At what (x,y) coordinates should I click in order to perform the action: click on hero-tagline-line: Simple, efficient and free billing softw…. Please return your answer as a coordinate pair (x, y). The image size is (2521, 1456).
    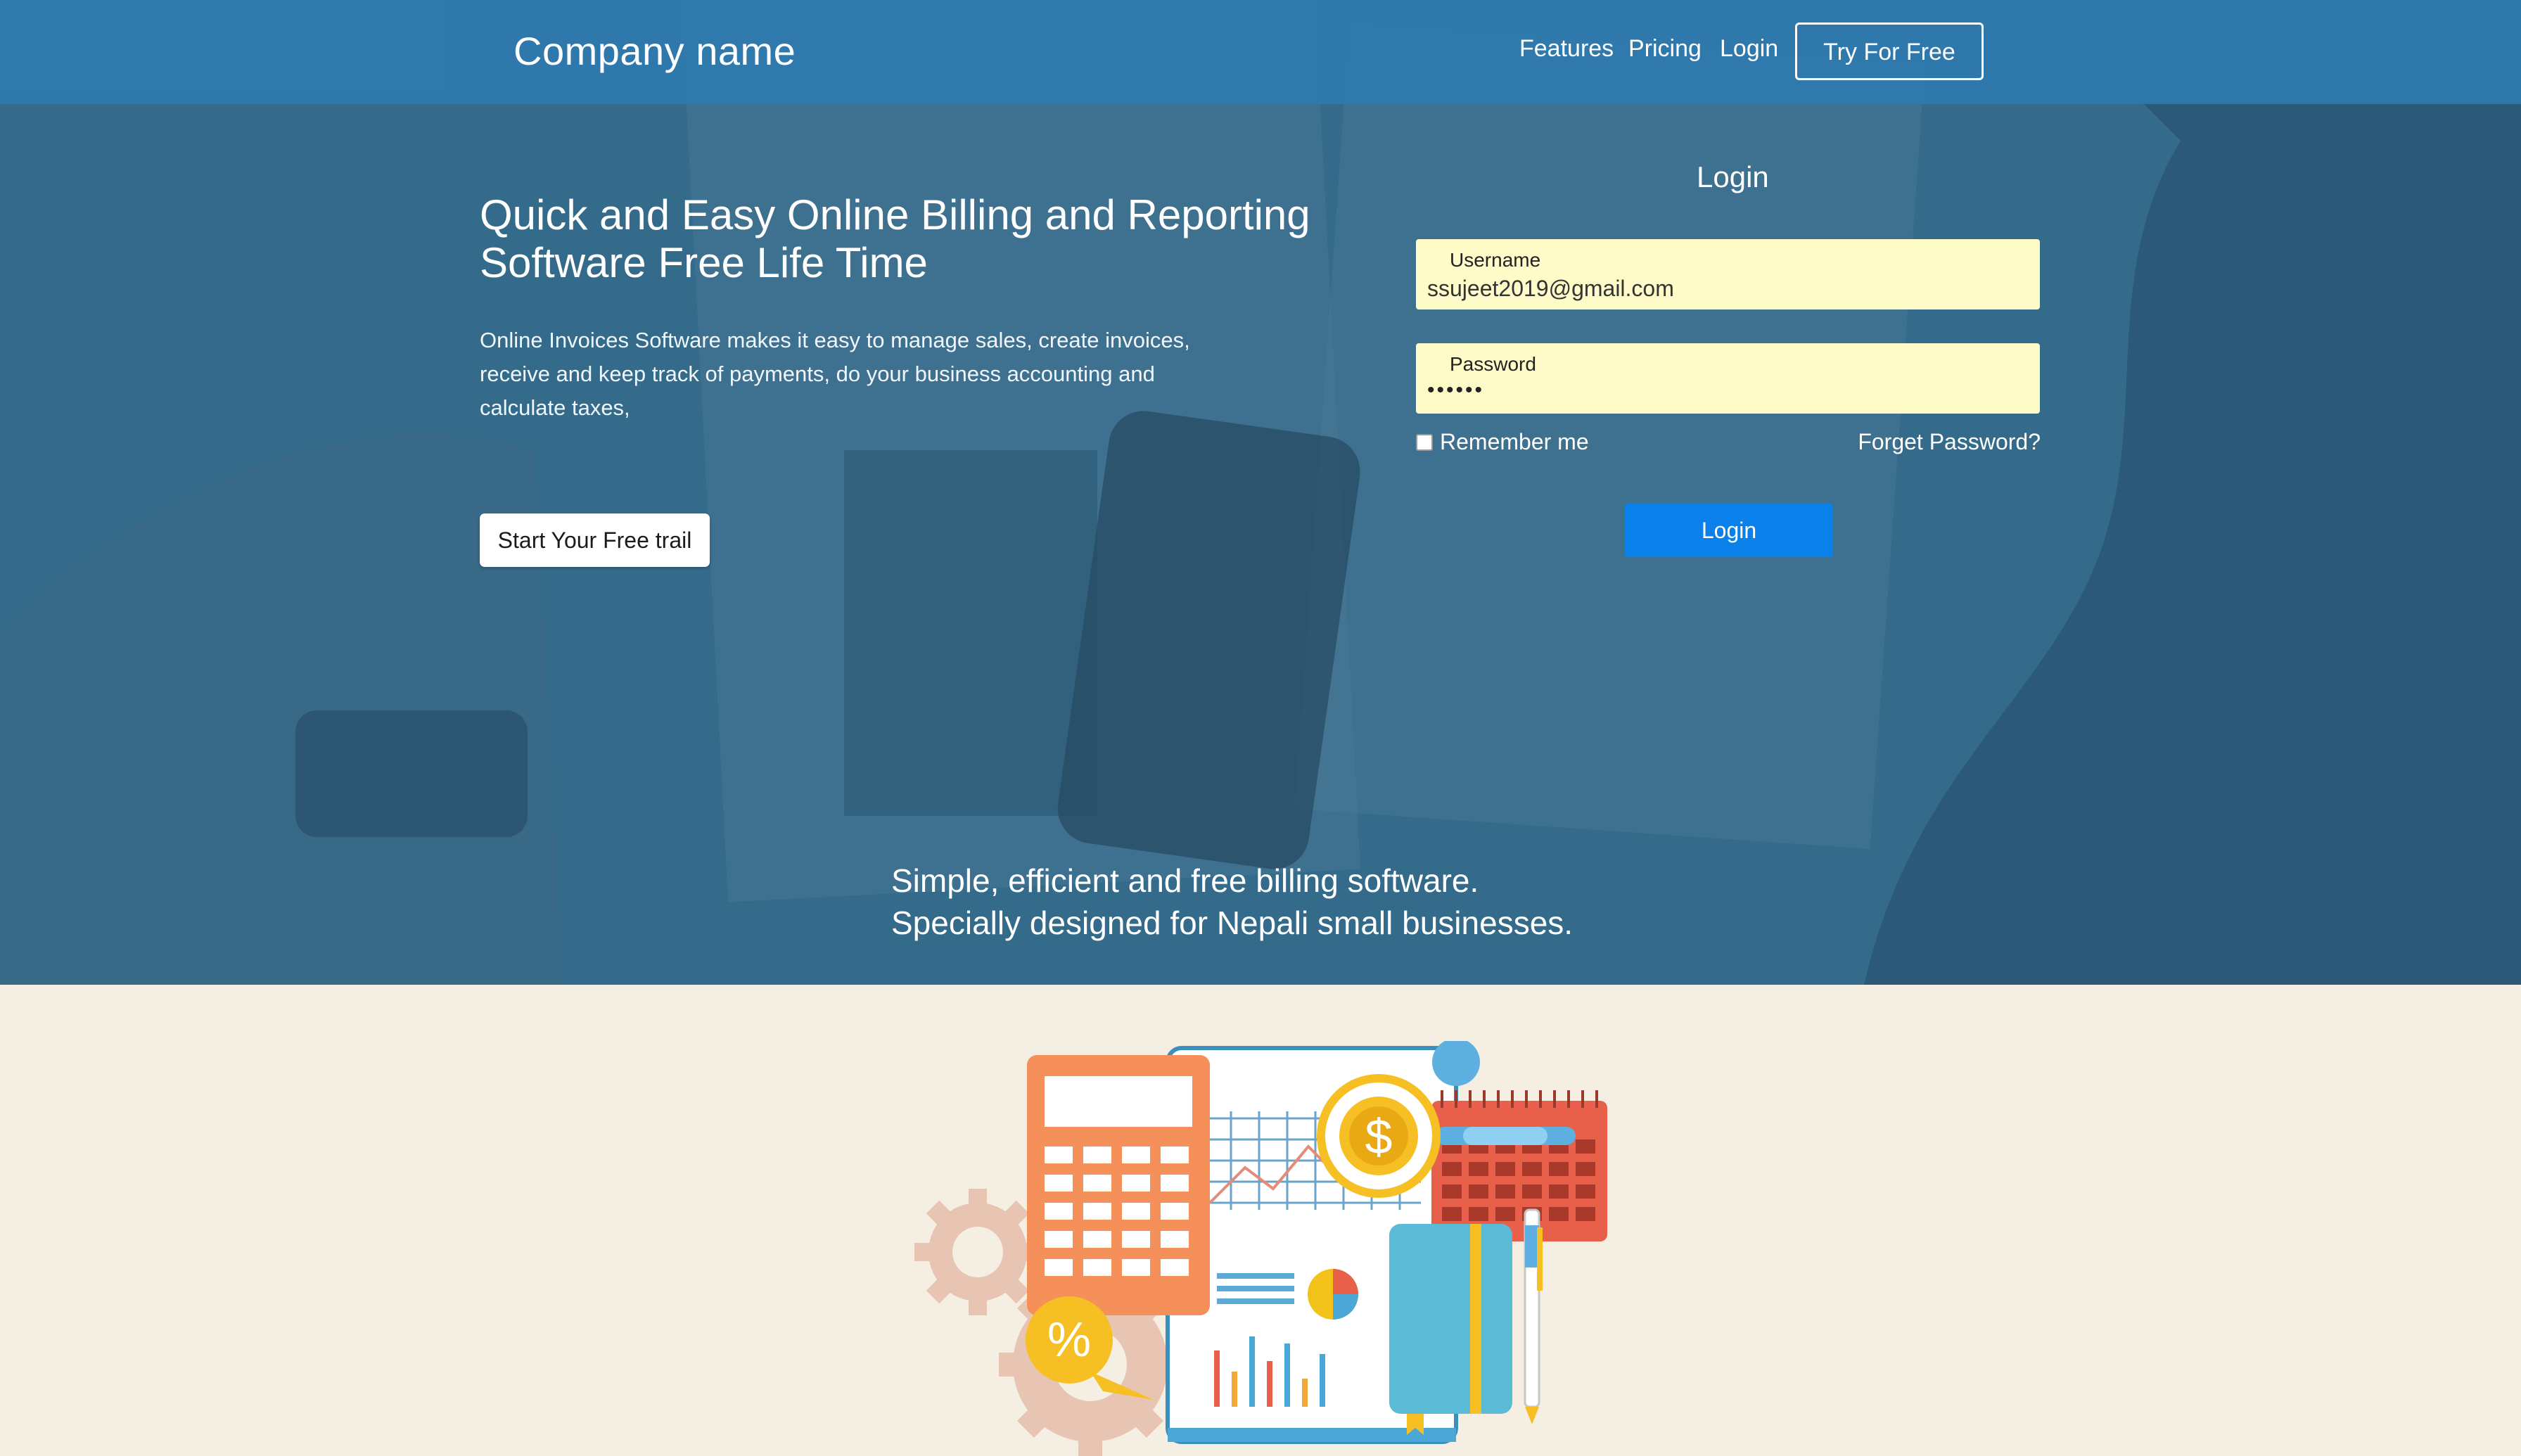
    Looking at the image, I should click on (1185, 880).